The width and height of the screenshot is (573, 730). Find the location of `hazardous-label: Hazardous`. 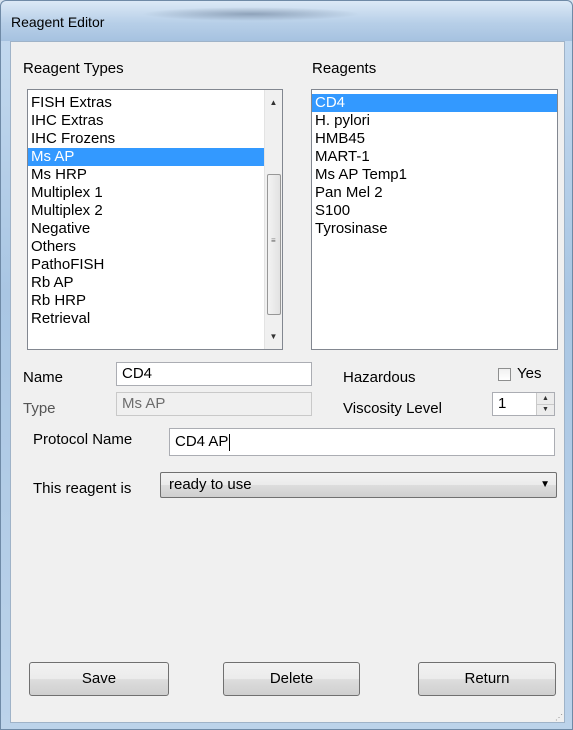

hazardous-label: Hazardous is located at coordinates (379, 377).